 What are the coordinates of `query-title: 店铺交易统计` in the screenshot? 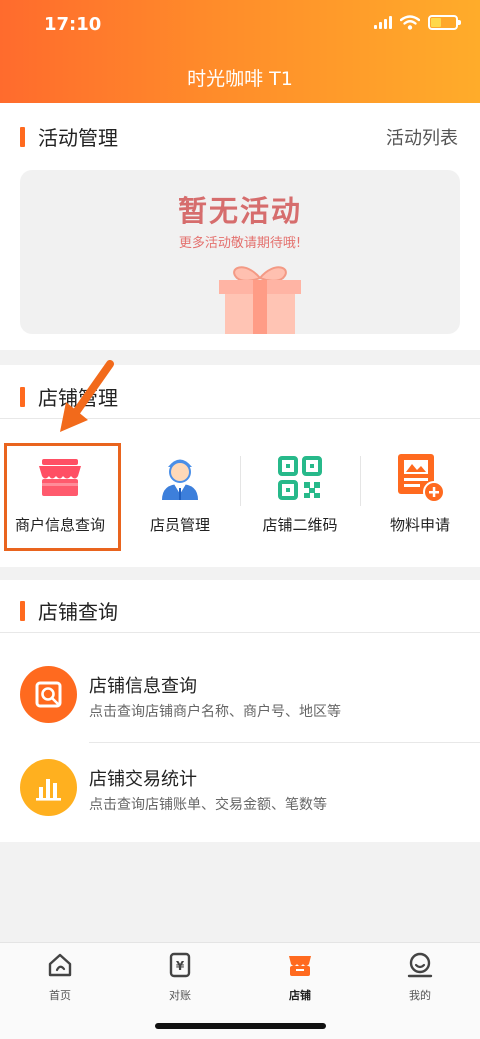 It's located at (143, 779).